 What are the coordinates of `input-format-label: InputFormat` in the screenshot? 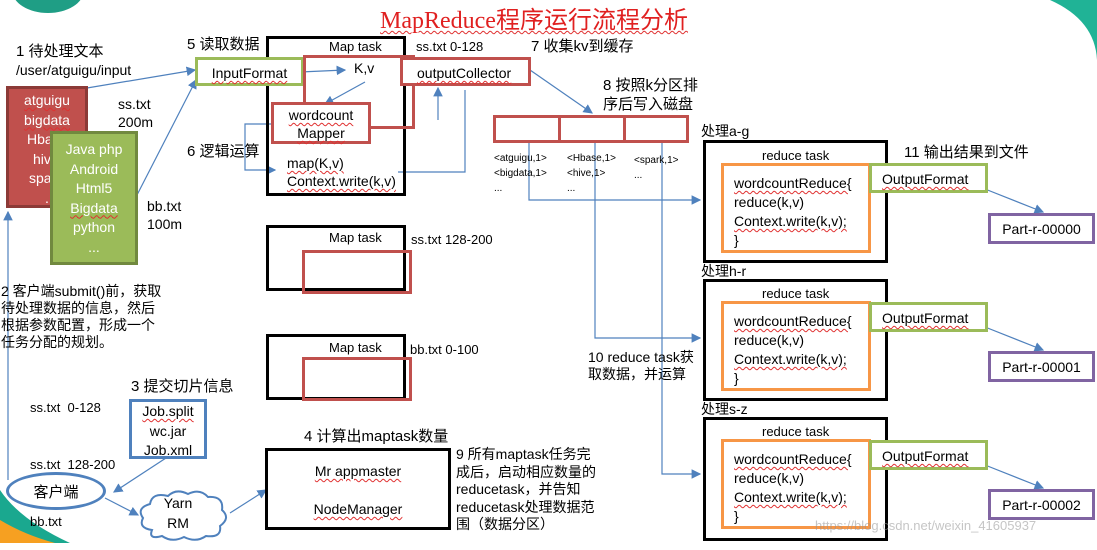 It's located at (249, 73).